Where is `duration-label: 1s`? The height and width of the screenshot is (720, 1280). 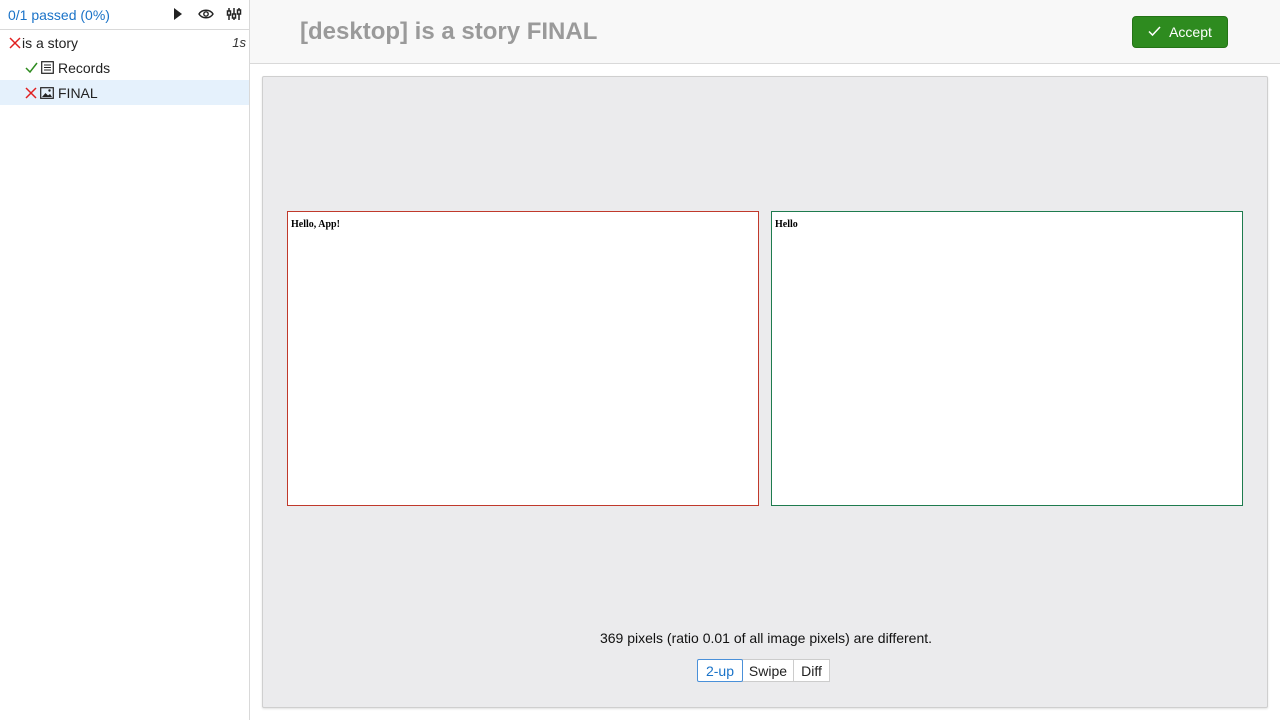 duration-label: 1s is located at coordinates (239, 42).